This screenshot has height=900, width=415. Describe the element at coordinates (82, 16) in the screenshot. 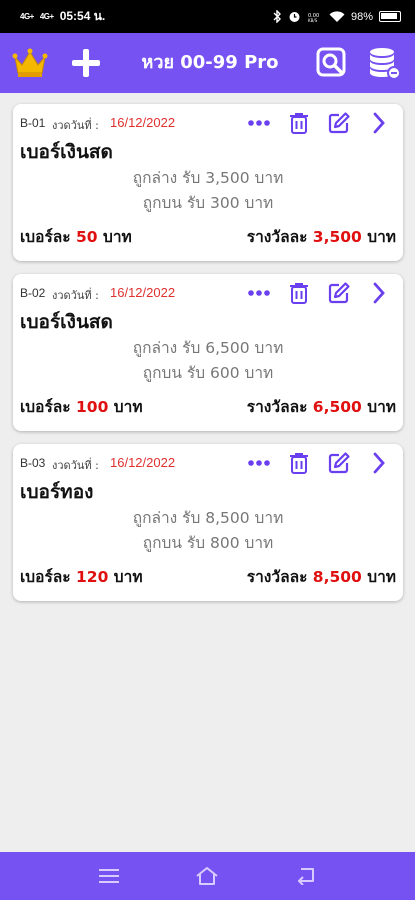

I see `clock: 05:54 น.` at that location.